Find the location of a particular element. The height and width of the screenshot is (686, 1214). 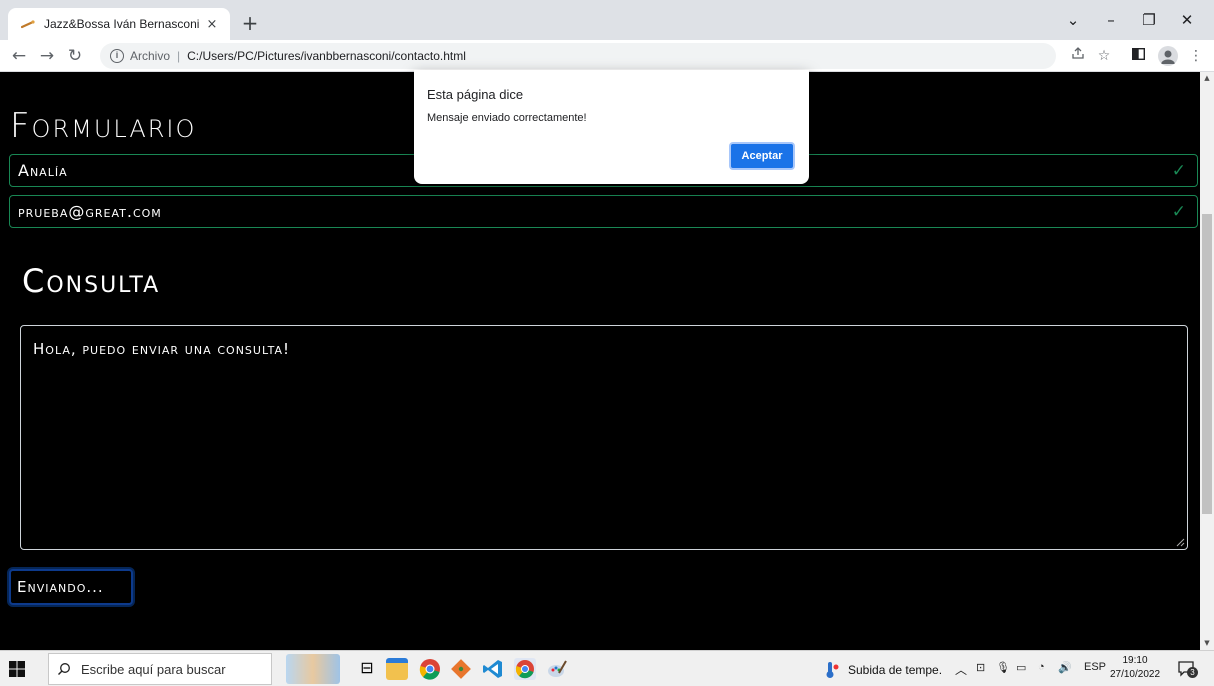

dialog-message: Mensaje enviado correctamente! is located at coordinates (507, 118).